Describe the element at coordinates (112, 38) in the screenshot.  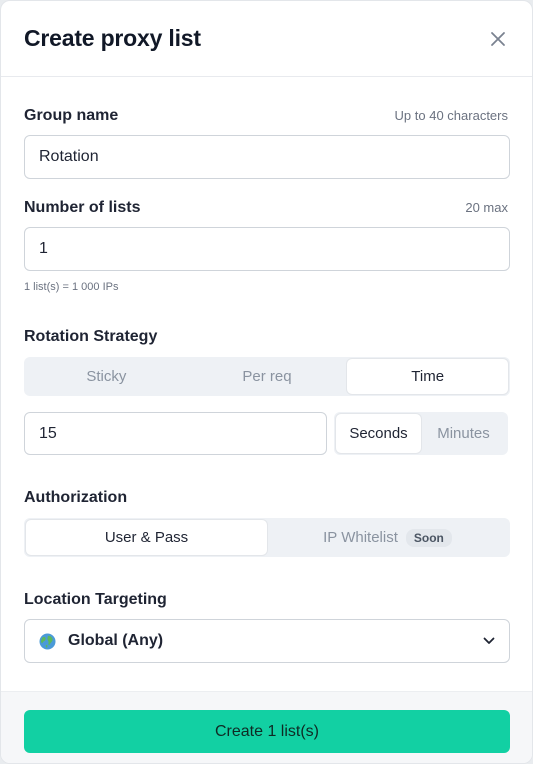
I see `modal-title: Create proxy list` at that location.